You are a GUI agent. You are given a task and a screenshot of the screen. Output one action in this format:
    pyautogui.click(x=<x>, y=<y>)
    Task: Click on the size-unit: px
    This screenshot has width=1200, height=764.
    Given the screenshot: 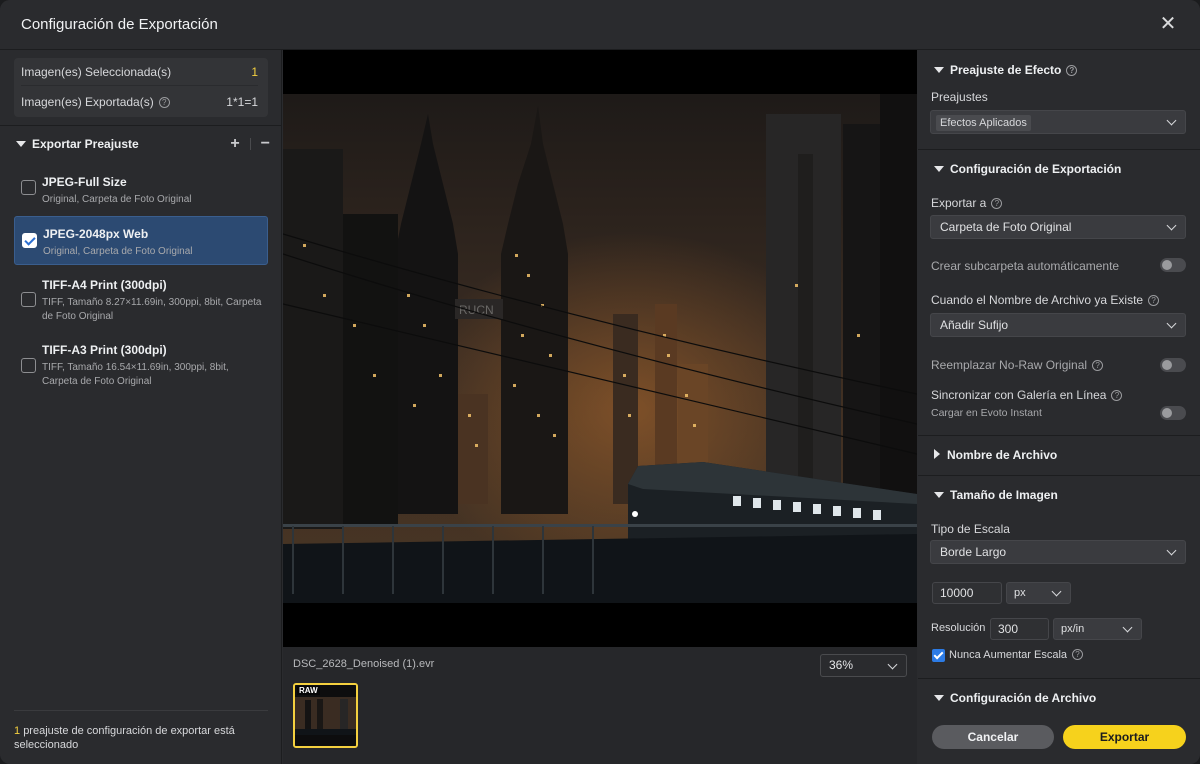 What is the action you would take?
    pyautogui.click(x=1020, y=593)
    